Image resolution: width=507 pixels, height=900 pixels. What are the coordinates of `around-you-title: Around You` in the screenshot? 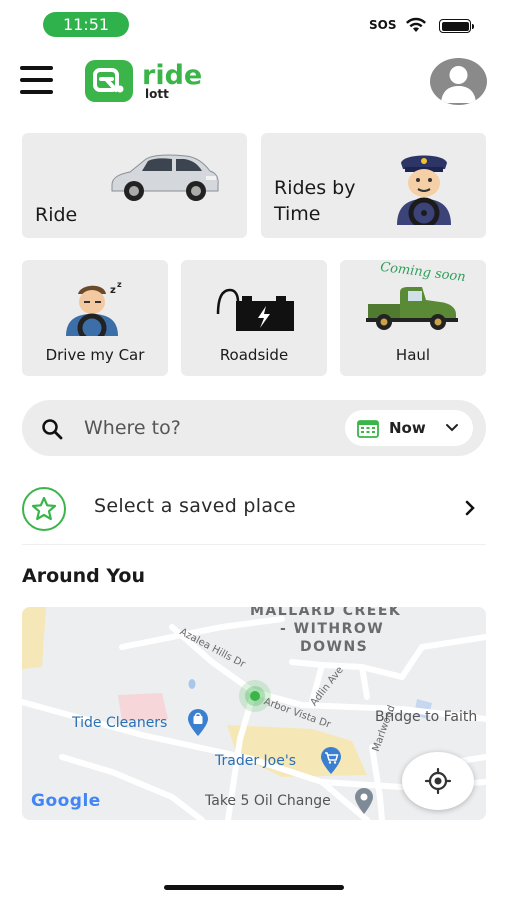 It's located at (83, 576).